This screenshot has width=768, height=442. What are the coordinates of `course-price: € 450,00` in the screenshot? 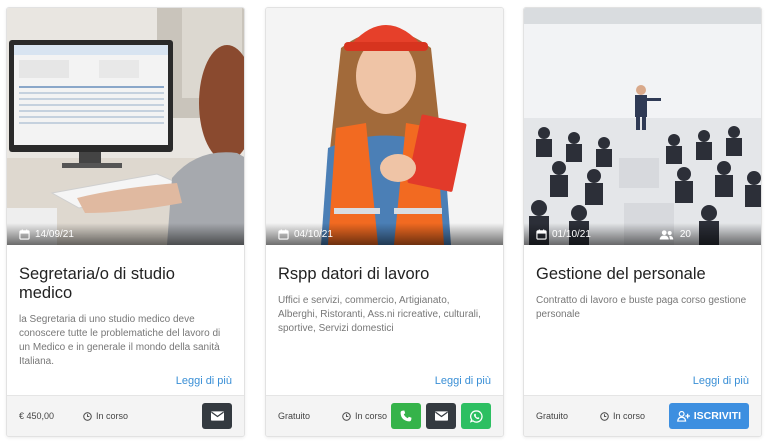 It's located at (37, 416).